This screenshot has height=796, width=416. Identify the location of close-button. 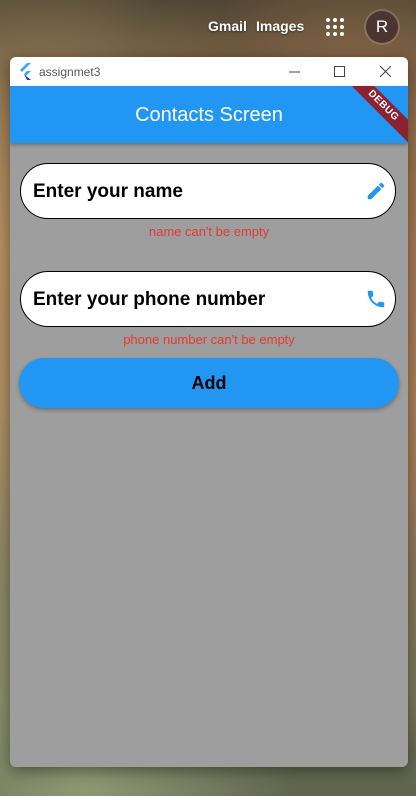
(385, 71).